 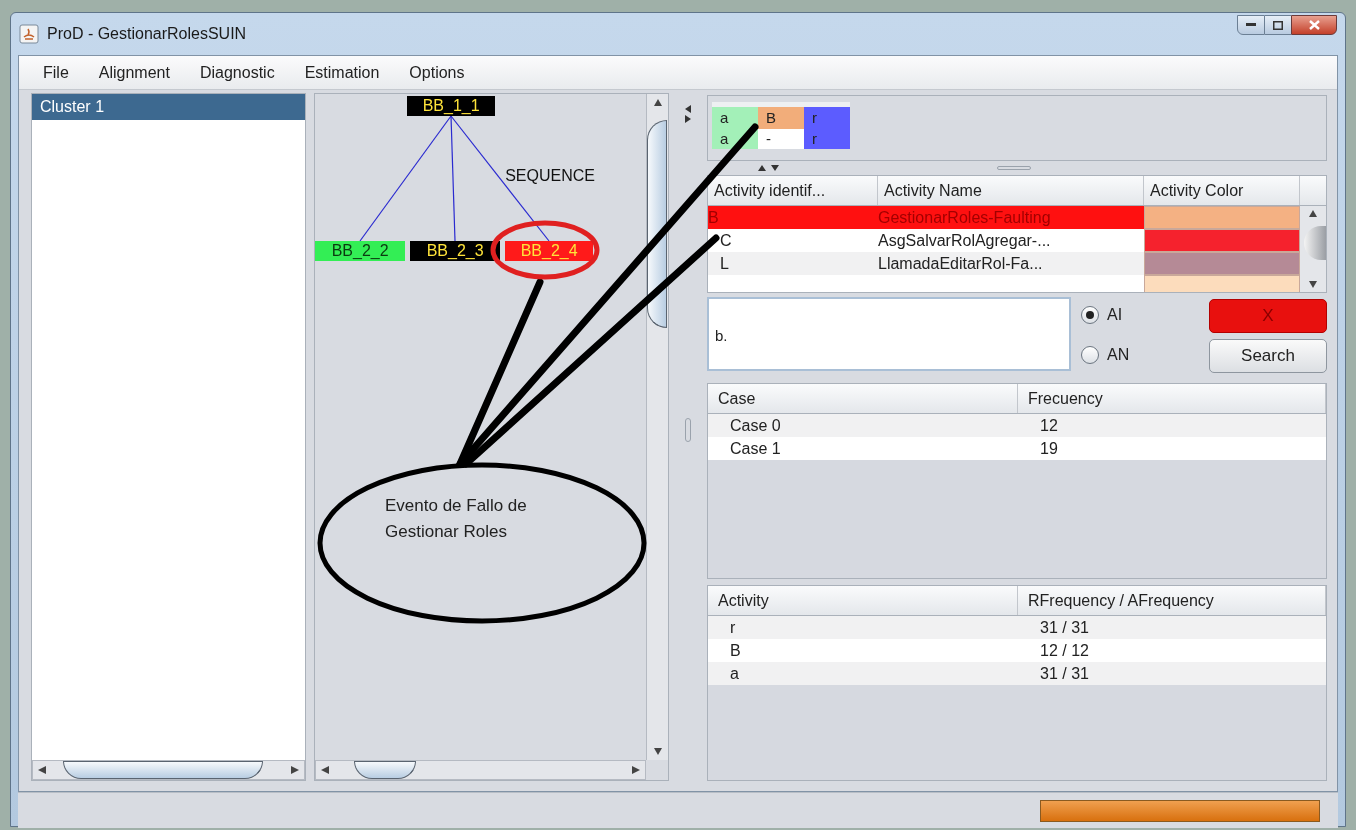 I want to click on tree-node: BB_1_1, so click(x=451, y=106).